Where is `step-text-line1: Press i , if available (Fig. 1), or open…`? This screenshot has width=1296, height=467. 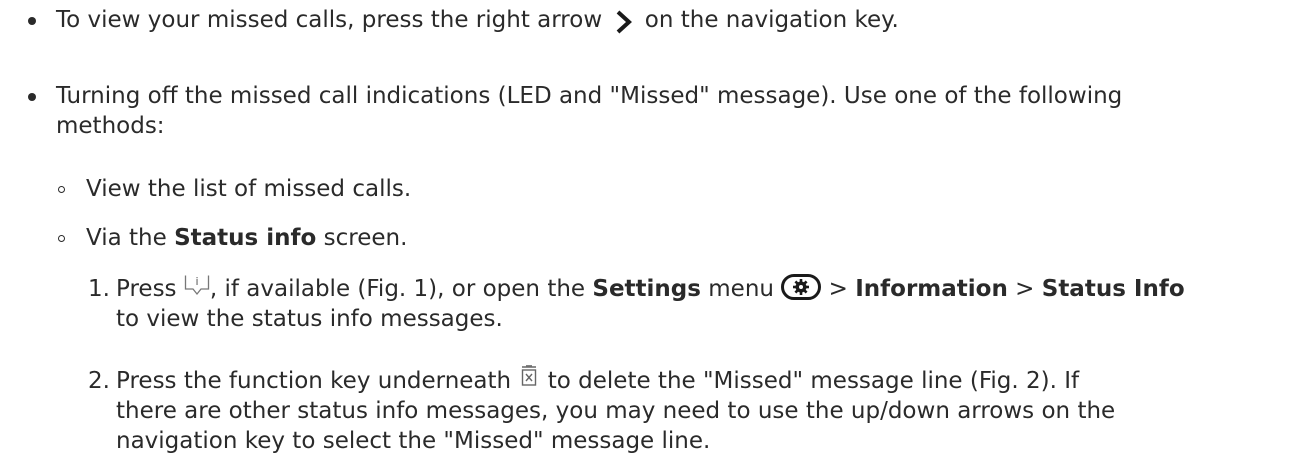 step-text-line1: Press i , if available (Fig. 1), or open… is located at coordinates (650, 288).